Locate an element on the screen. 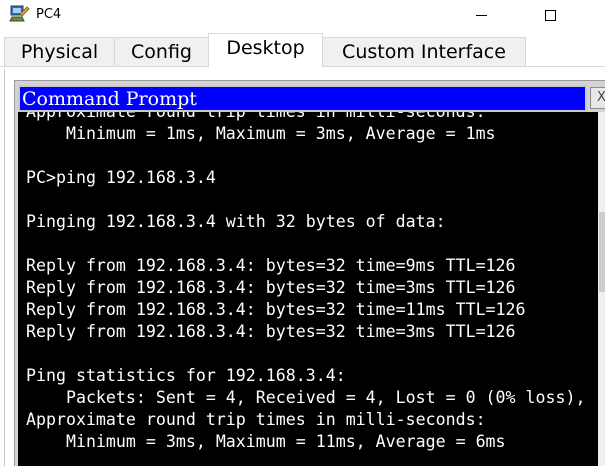 The width and height of the screenshot is (605, 466). tab-desktop: Desktop is located at coordinates (265, 50).